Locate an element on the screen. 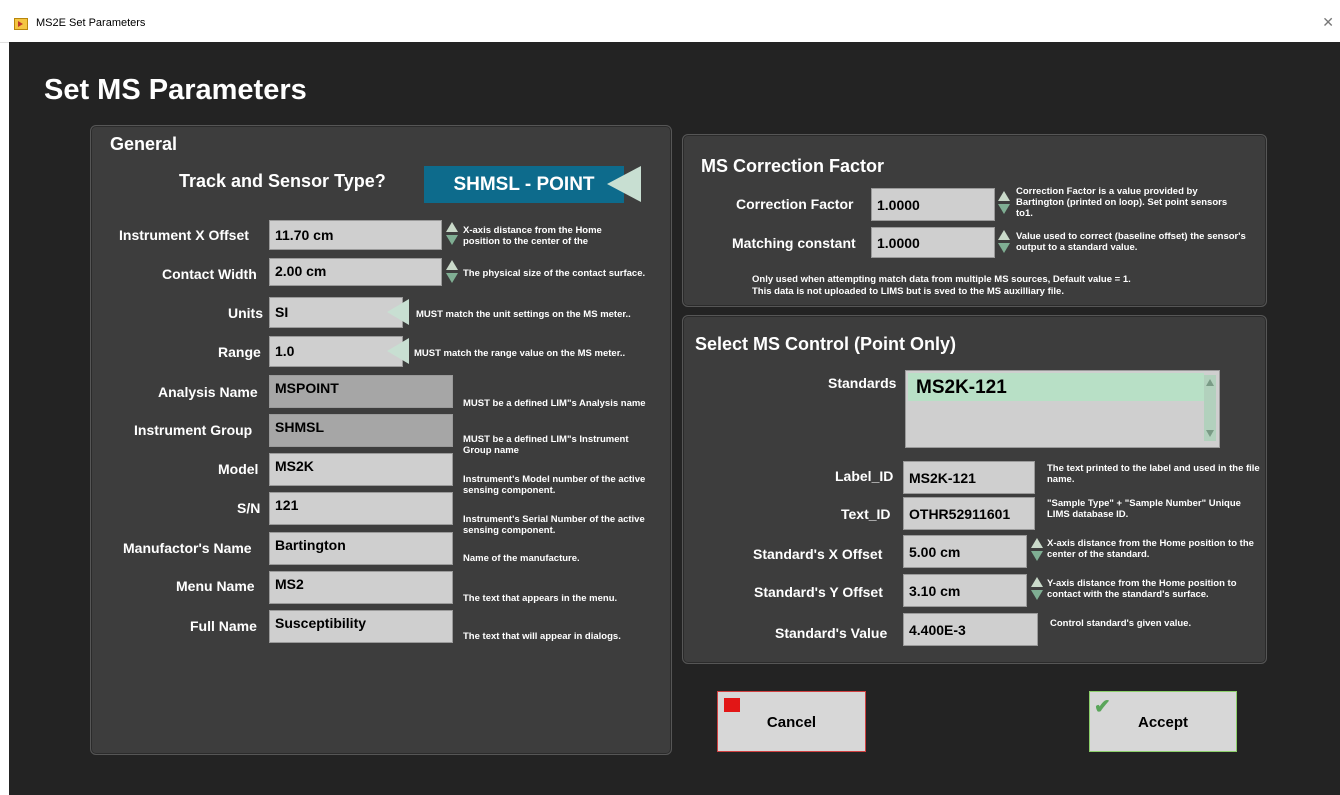 The image size is (1340, 795). units-arrow-icon is located at coordinates (398, 312).